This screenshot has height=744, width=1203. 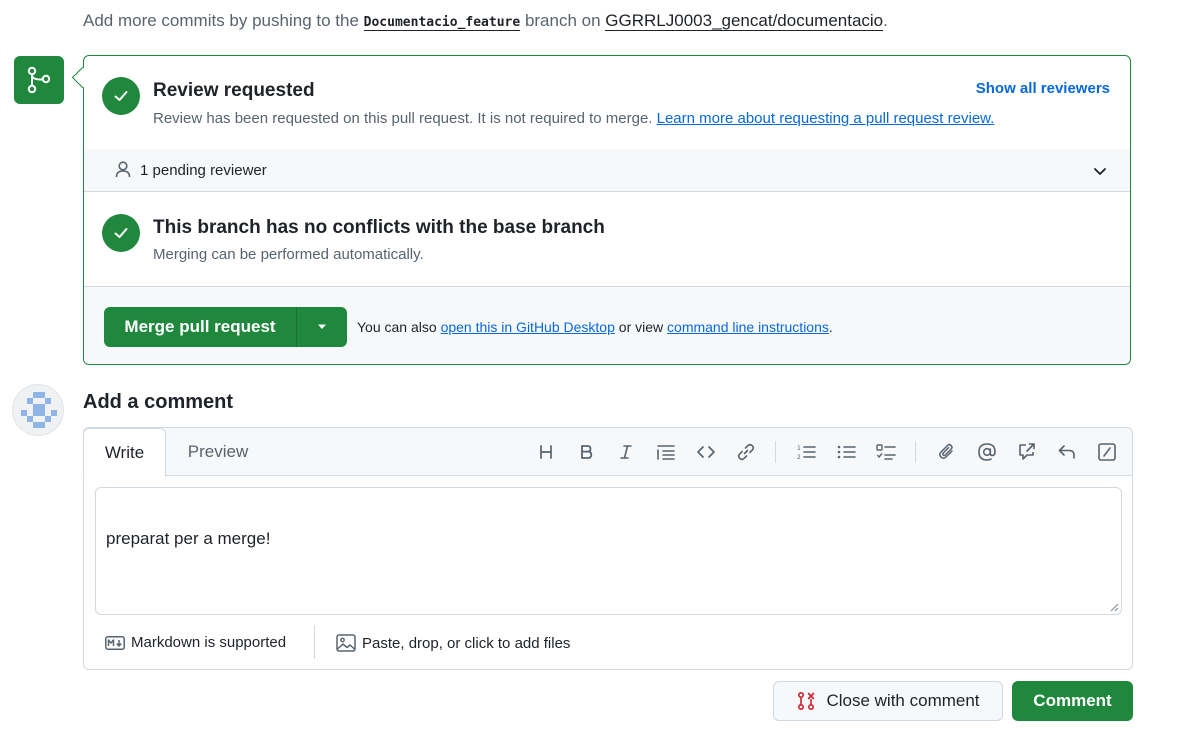 What do you see at coordinates (442, 23) in the screenshot?
I see `branch-name: Documentacio_feature` at bounding box center [442, 23].